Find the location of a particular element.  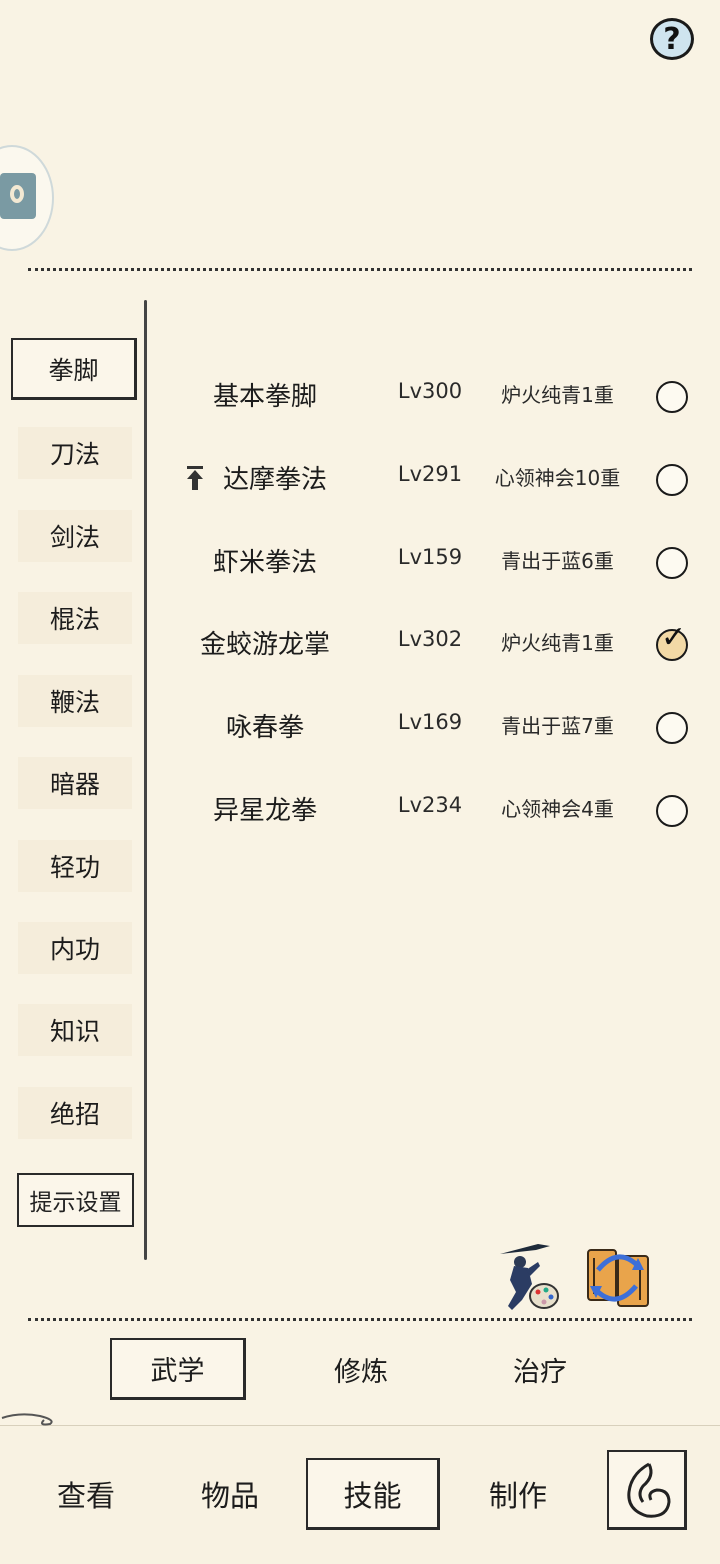

category-label: 刀法 is located at coordinates (74, 454).